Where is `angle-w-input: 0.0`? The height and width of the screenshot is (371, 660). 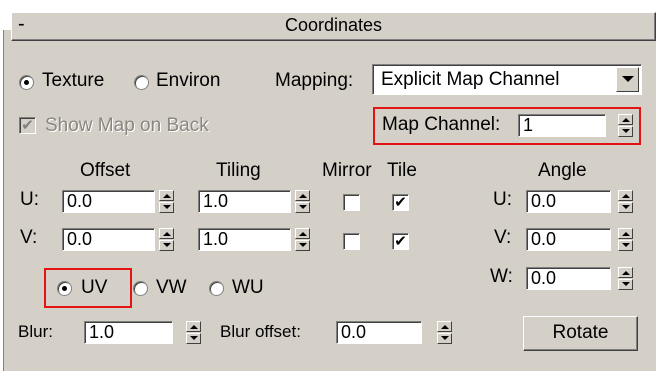
angle-w-input: 0.0 is located at coordinates (568, 278).